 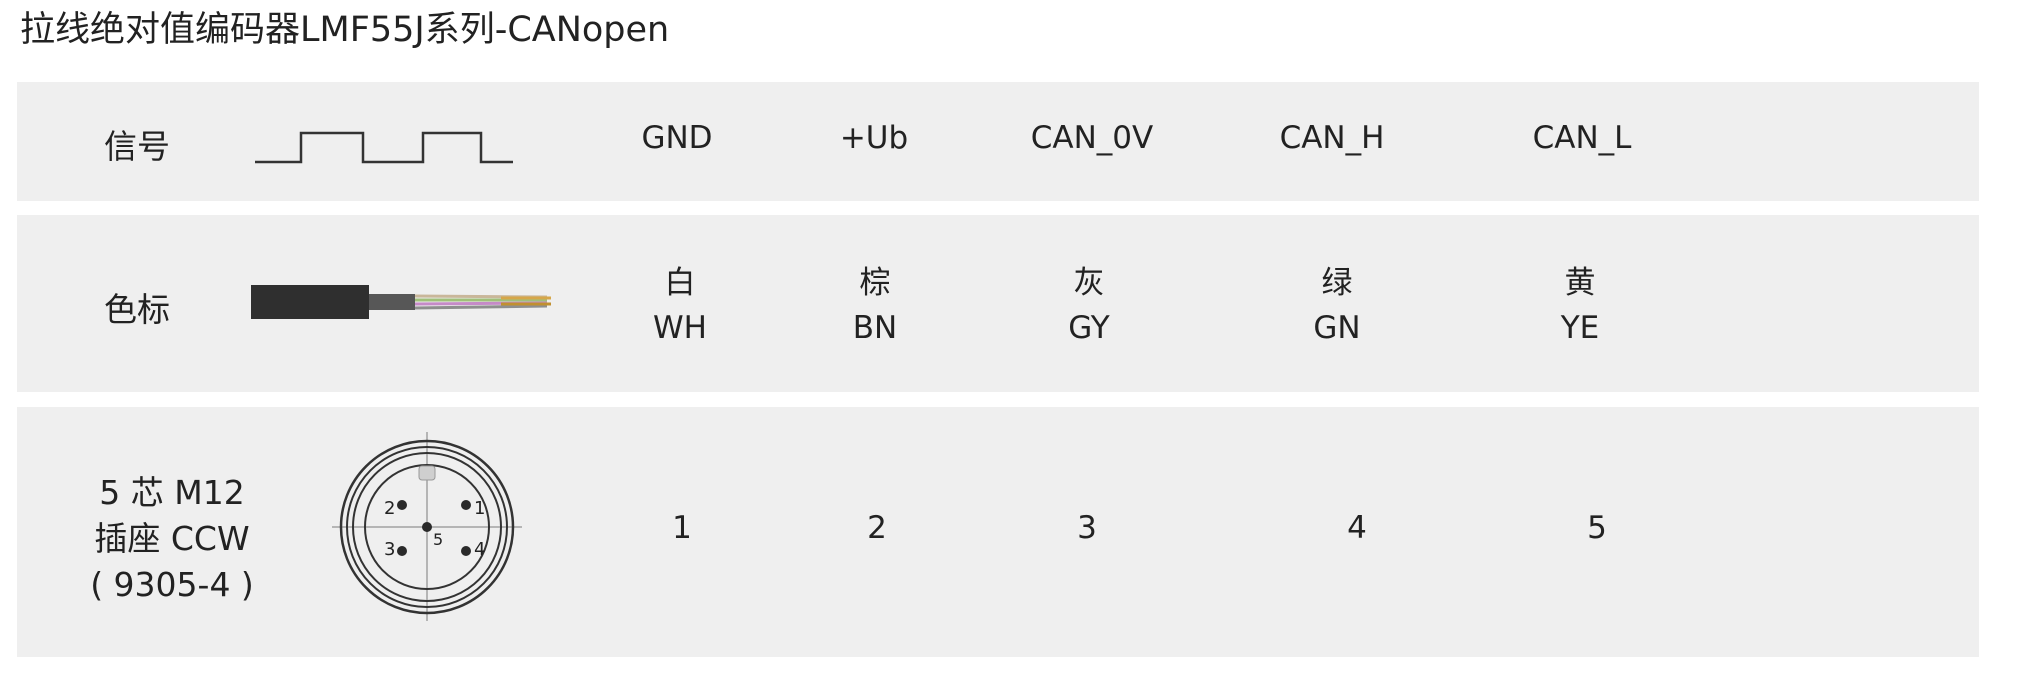 What do you see at coordinates (427, 526) in the screenshot?
I see `m12-connector-pinout-icon: 1 2 3 4 5` at bounding box center [427, 526].